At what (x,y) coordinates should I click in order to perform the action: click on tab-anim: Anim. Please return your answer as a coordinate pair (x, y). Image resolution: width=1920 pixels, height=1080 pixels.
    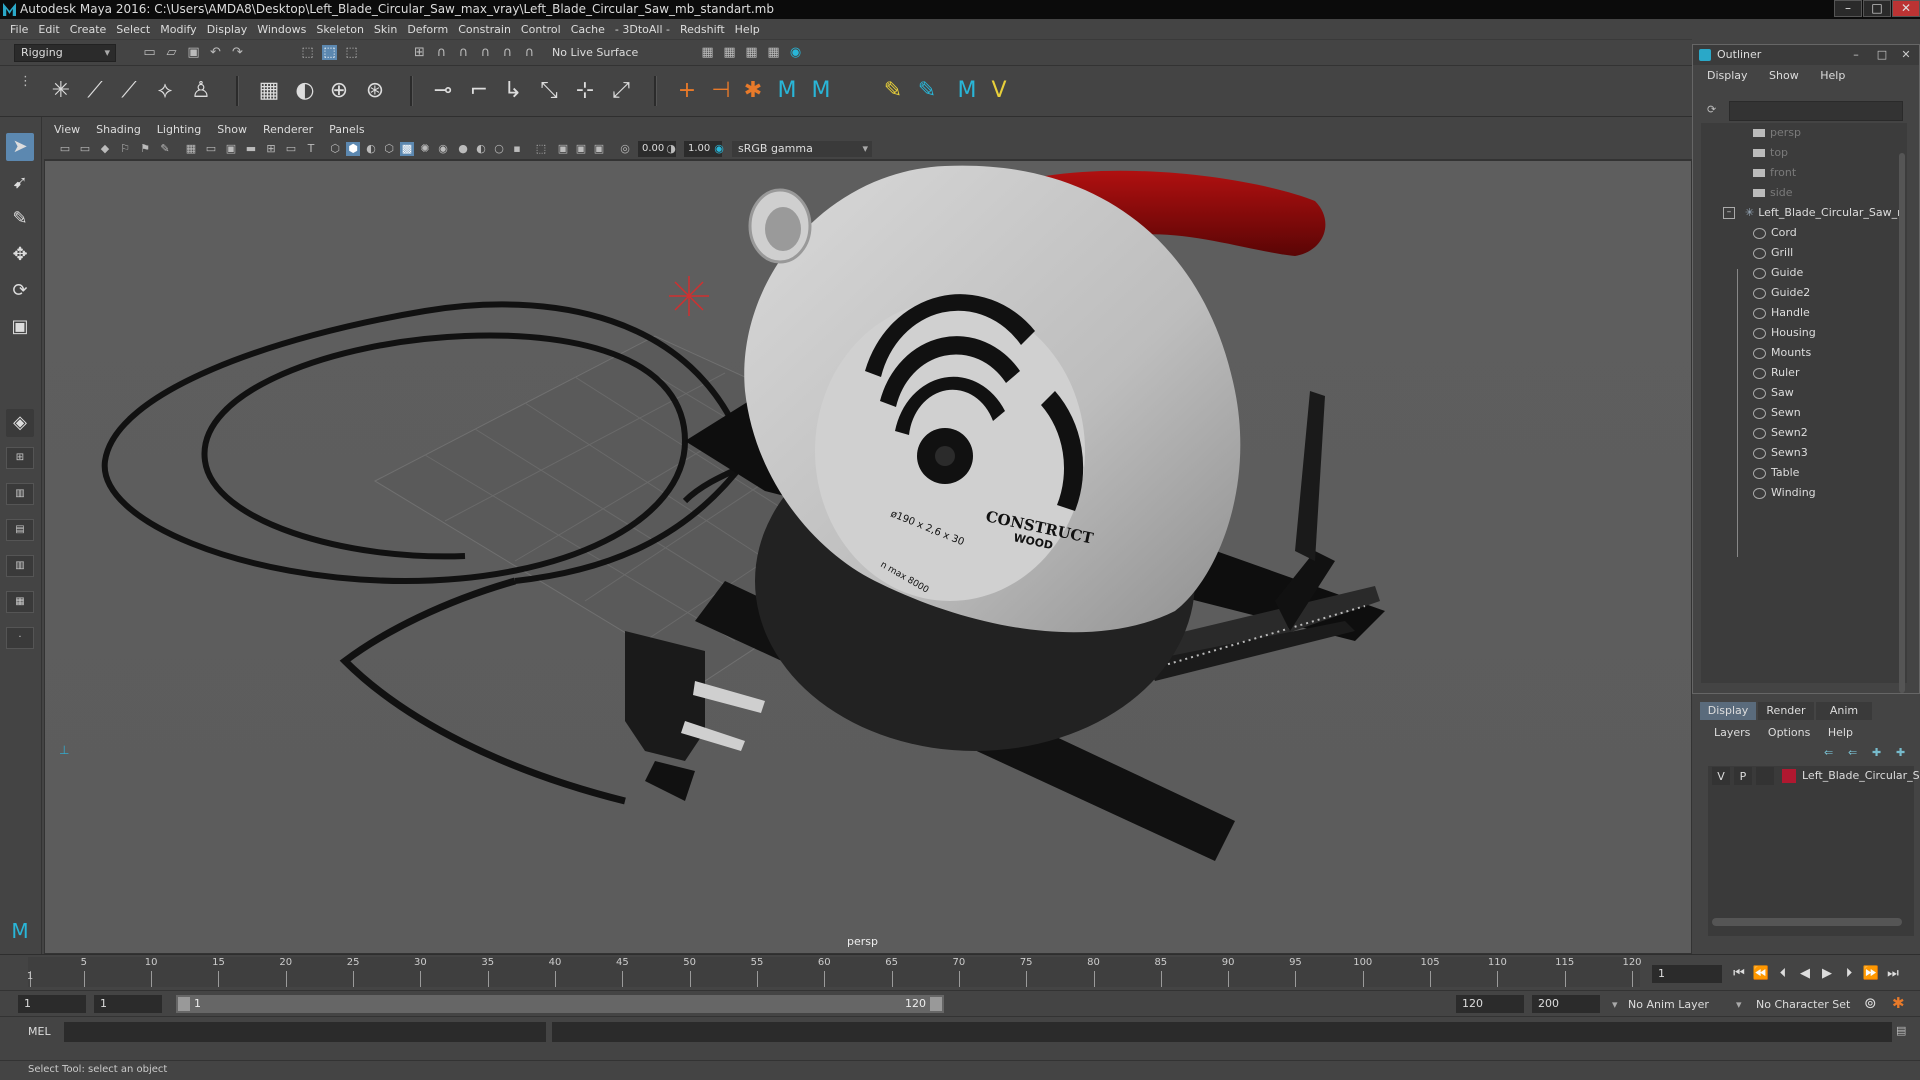
    Looking at the image, I should click on (1844, 711).